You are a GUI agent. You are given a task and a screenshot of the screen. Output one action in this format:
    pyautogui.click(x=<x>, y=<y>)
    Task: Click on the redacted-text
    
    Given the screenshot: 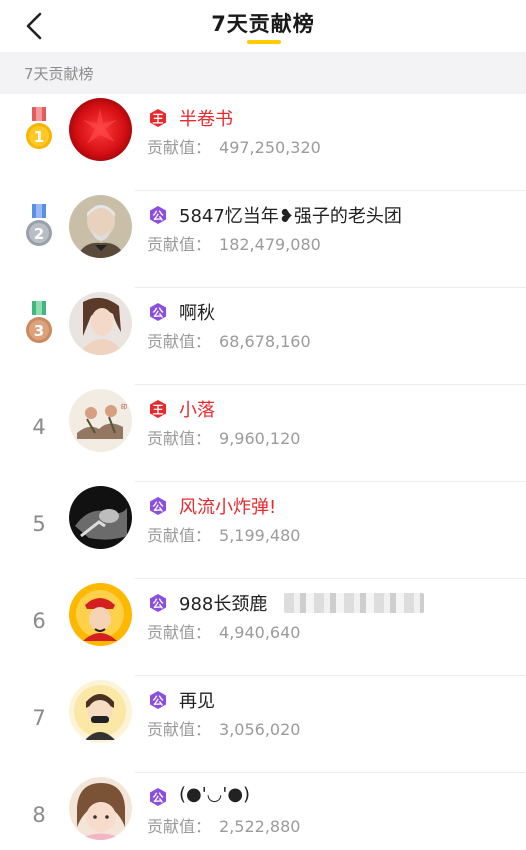 What is the action you would take?
    pyautogui.click(x=354, y=603)
    